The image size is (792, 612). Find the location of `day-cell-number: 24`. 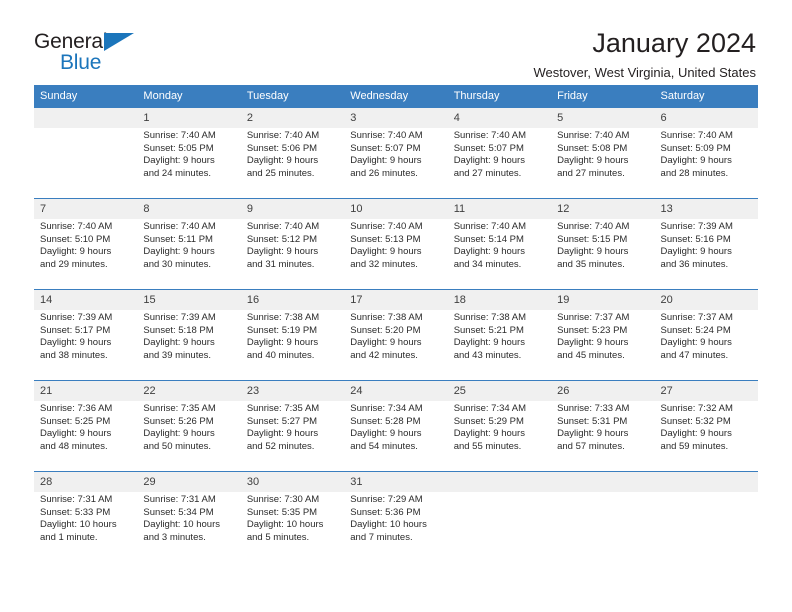

day-cell-number: 24 is located at coordinates (396, 391).